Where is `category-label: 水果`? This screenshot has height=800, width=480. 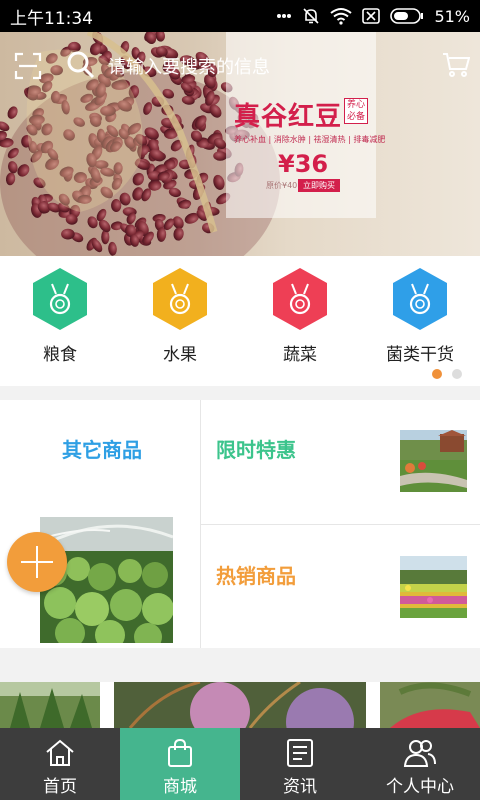
category-label: 水果 is located at coordinates (180, 355).